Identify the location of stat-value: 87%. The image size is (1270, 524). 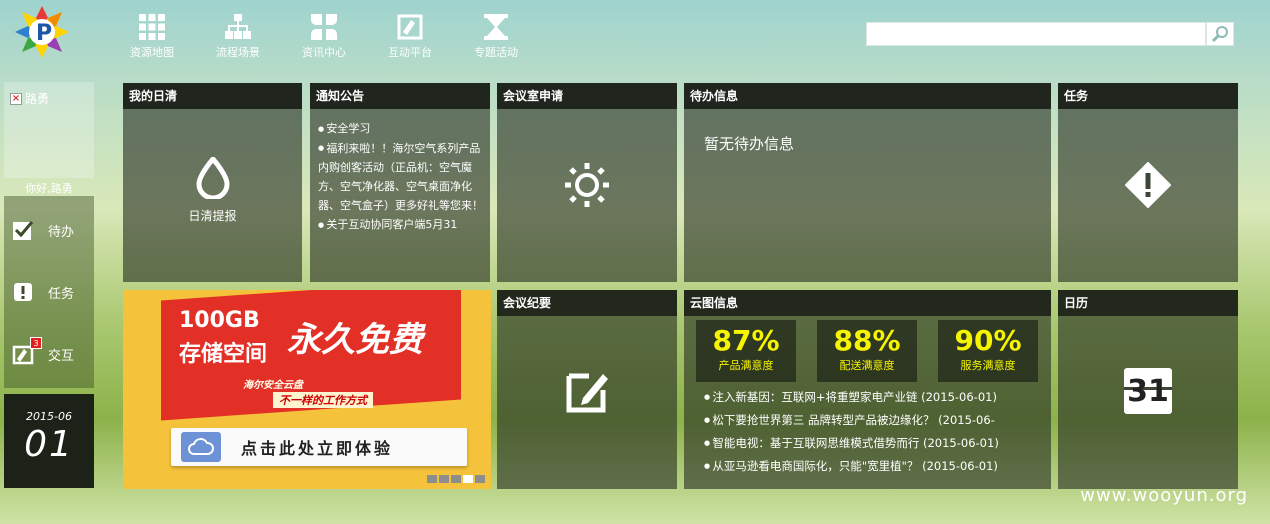
(746, 340).